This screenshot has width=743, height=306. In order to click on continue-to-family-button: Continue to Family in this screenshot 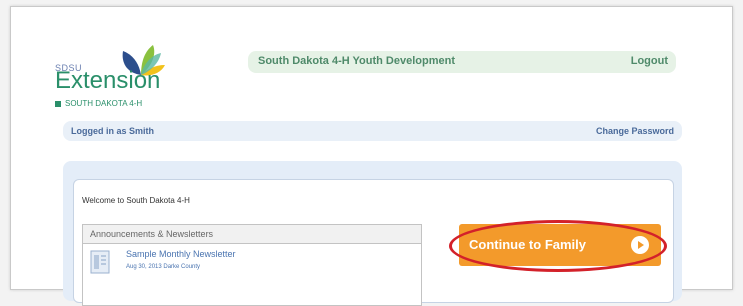, I will do `click(560, 245)`.